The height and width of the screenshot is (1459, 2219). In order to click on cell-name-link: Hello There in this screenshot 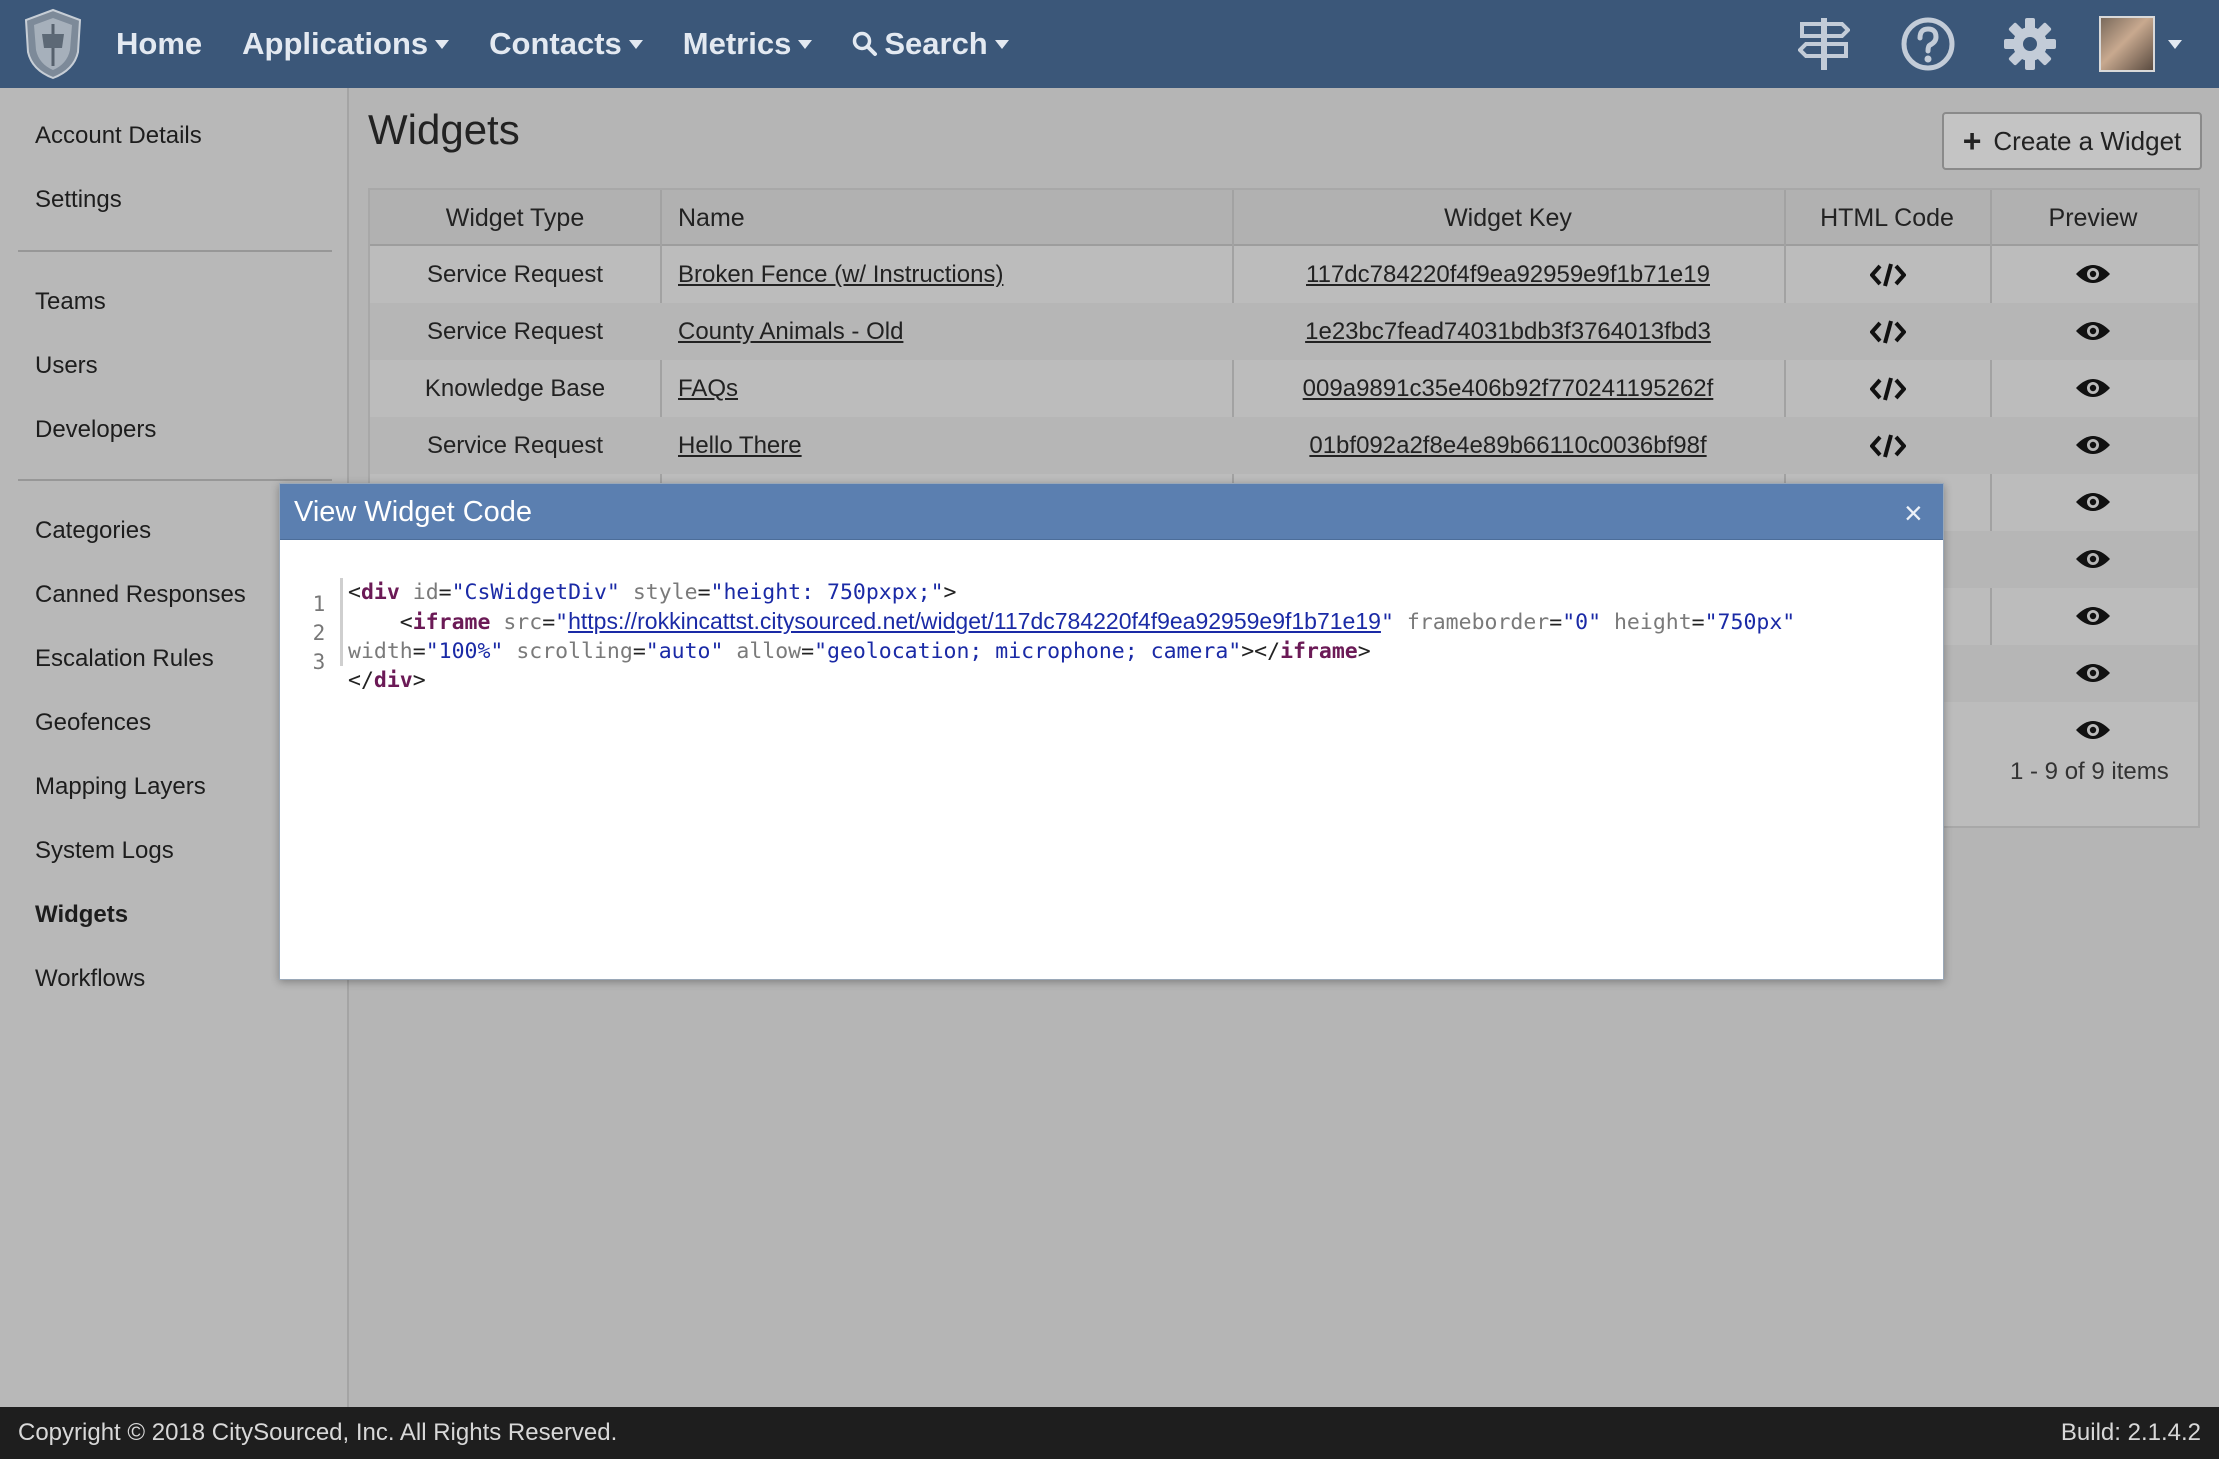, I will do `click(740, 445)`.